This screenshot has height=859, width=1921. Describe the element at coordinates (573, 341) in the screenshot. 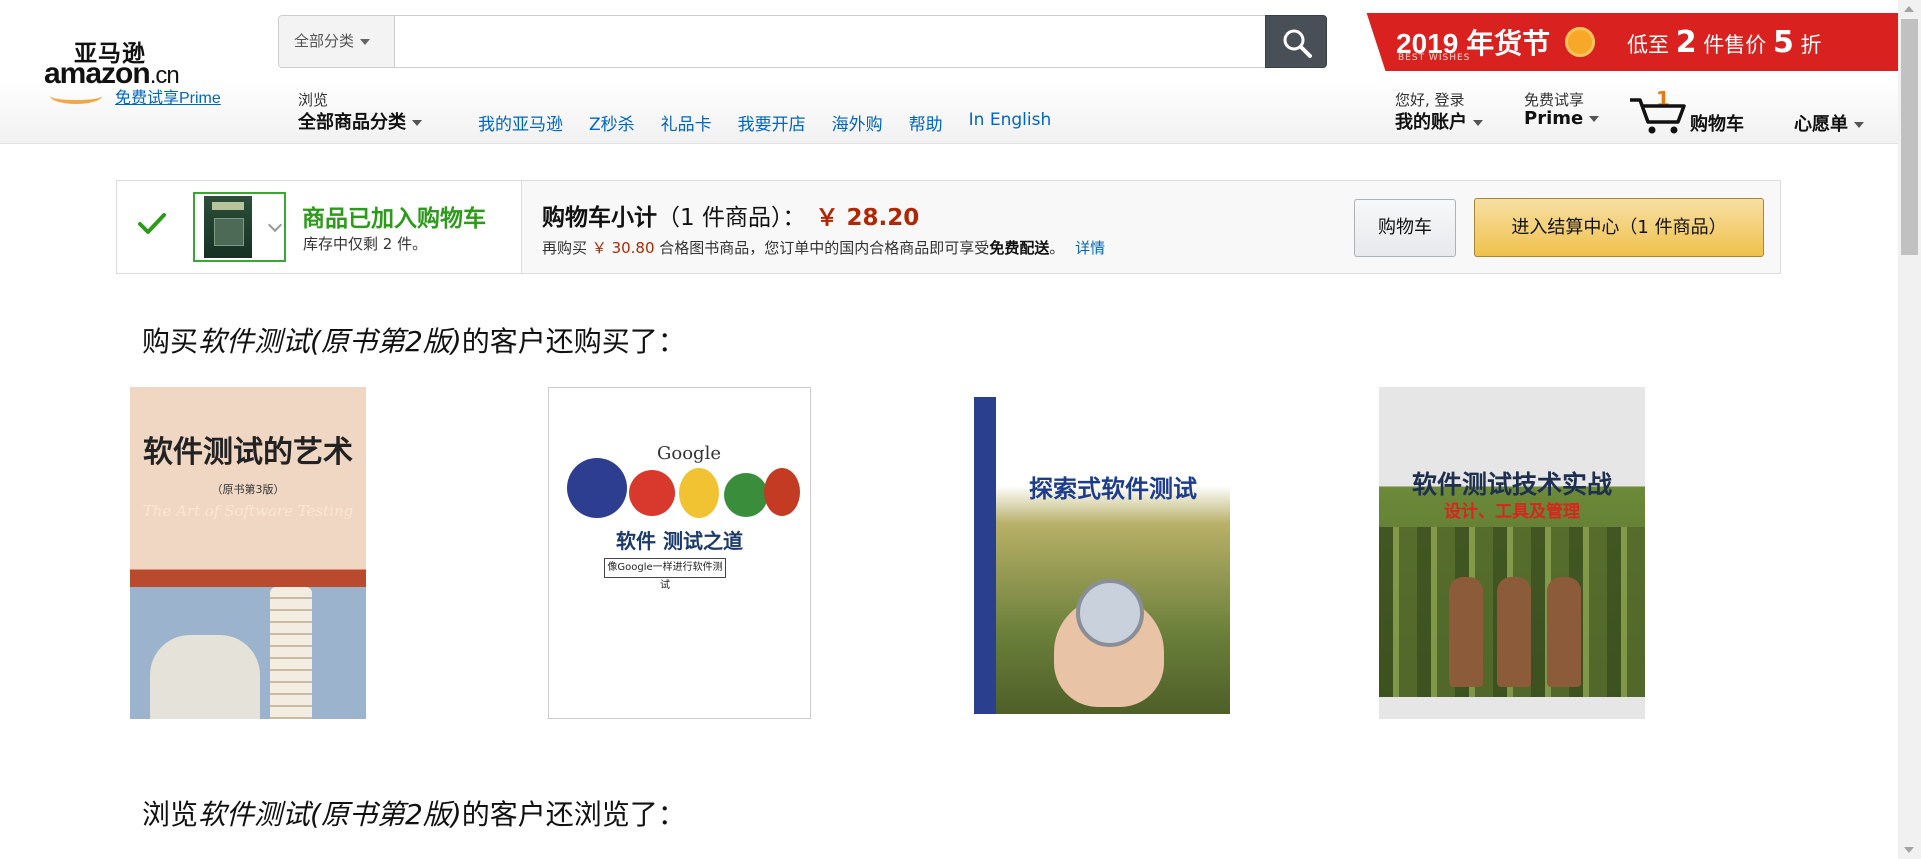

I see `bought-suffix: 的客户还购买了：` at that location.